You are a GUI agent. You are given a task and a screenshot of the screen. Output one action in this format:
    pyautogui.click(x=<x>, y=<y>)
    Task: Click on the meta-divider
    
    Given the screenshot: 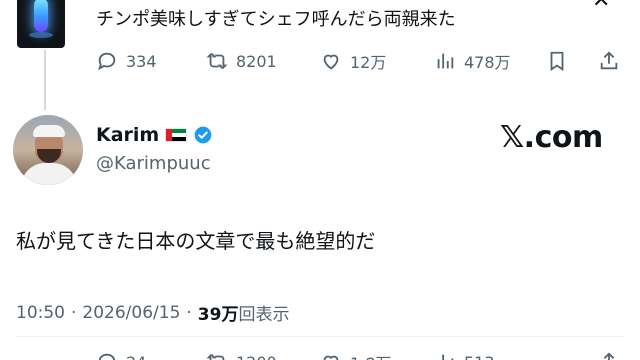 What is the action you would take?
    pyautogui.click(x=320, y=336)
    